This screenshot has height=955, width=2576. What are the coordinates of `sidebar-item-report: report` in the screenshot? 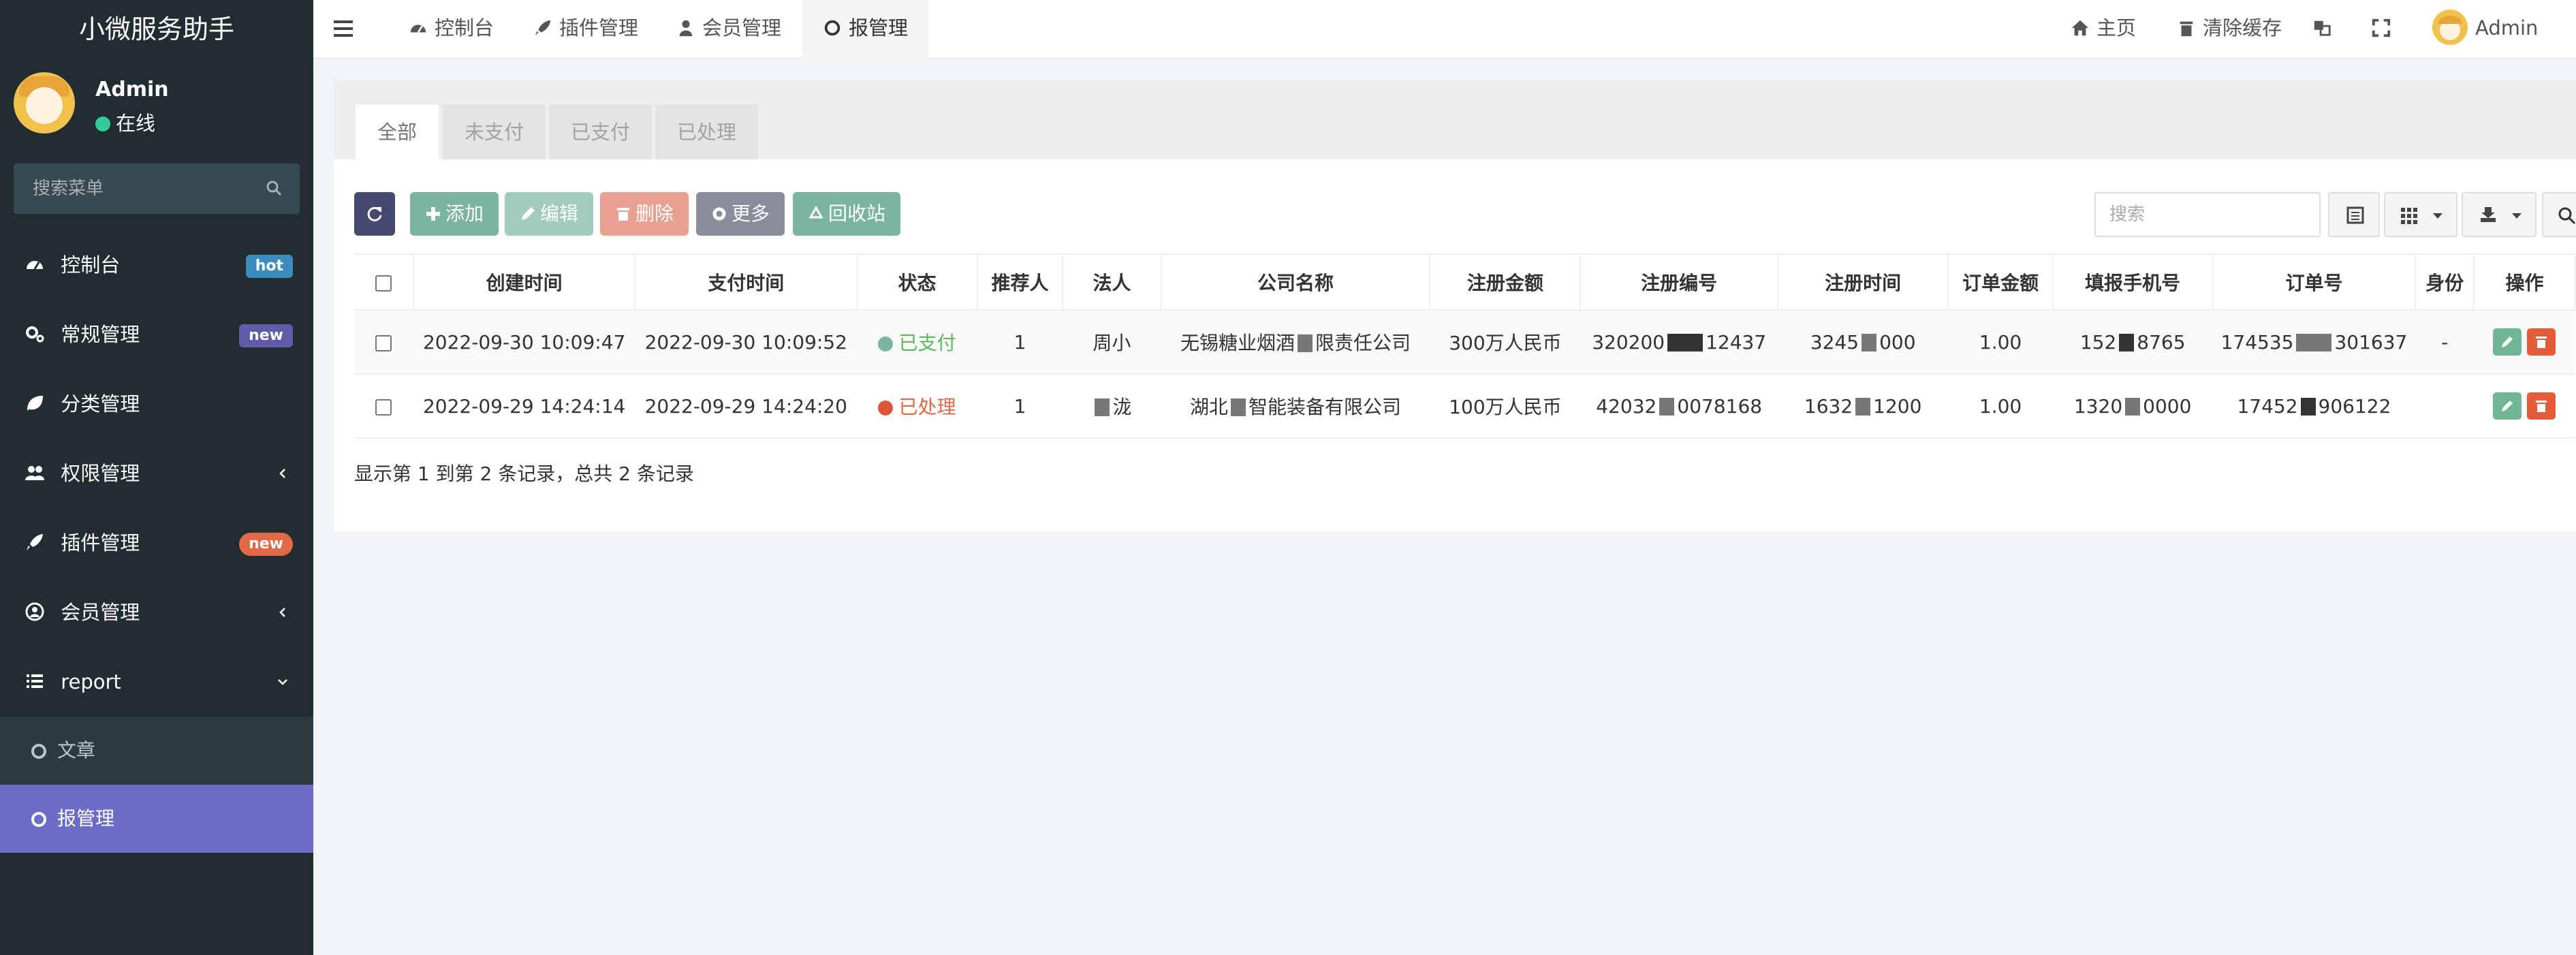 It's located at (156, 682).